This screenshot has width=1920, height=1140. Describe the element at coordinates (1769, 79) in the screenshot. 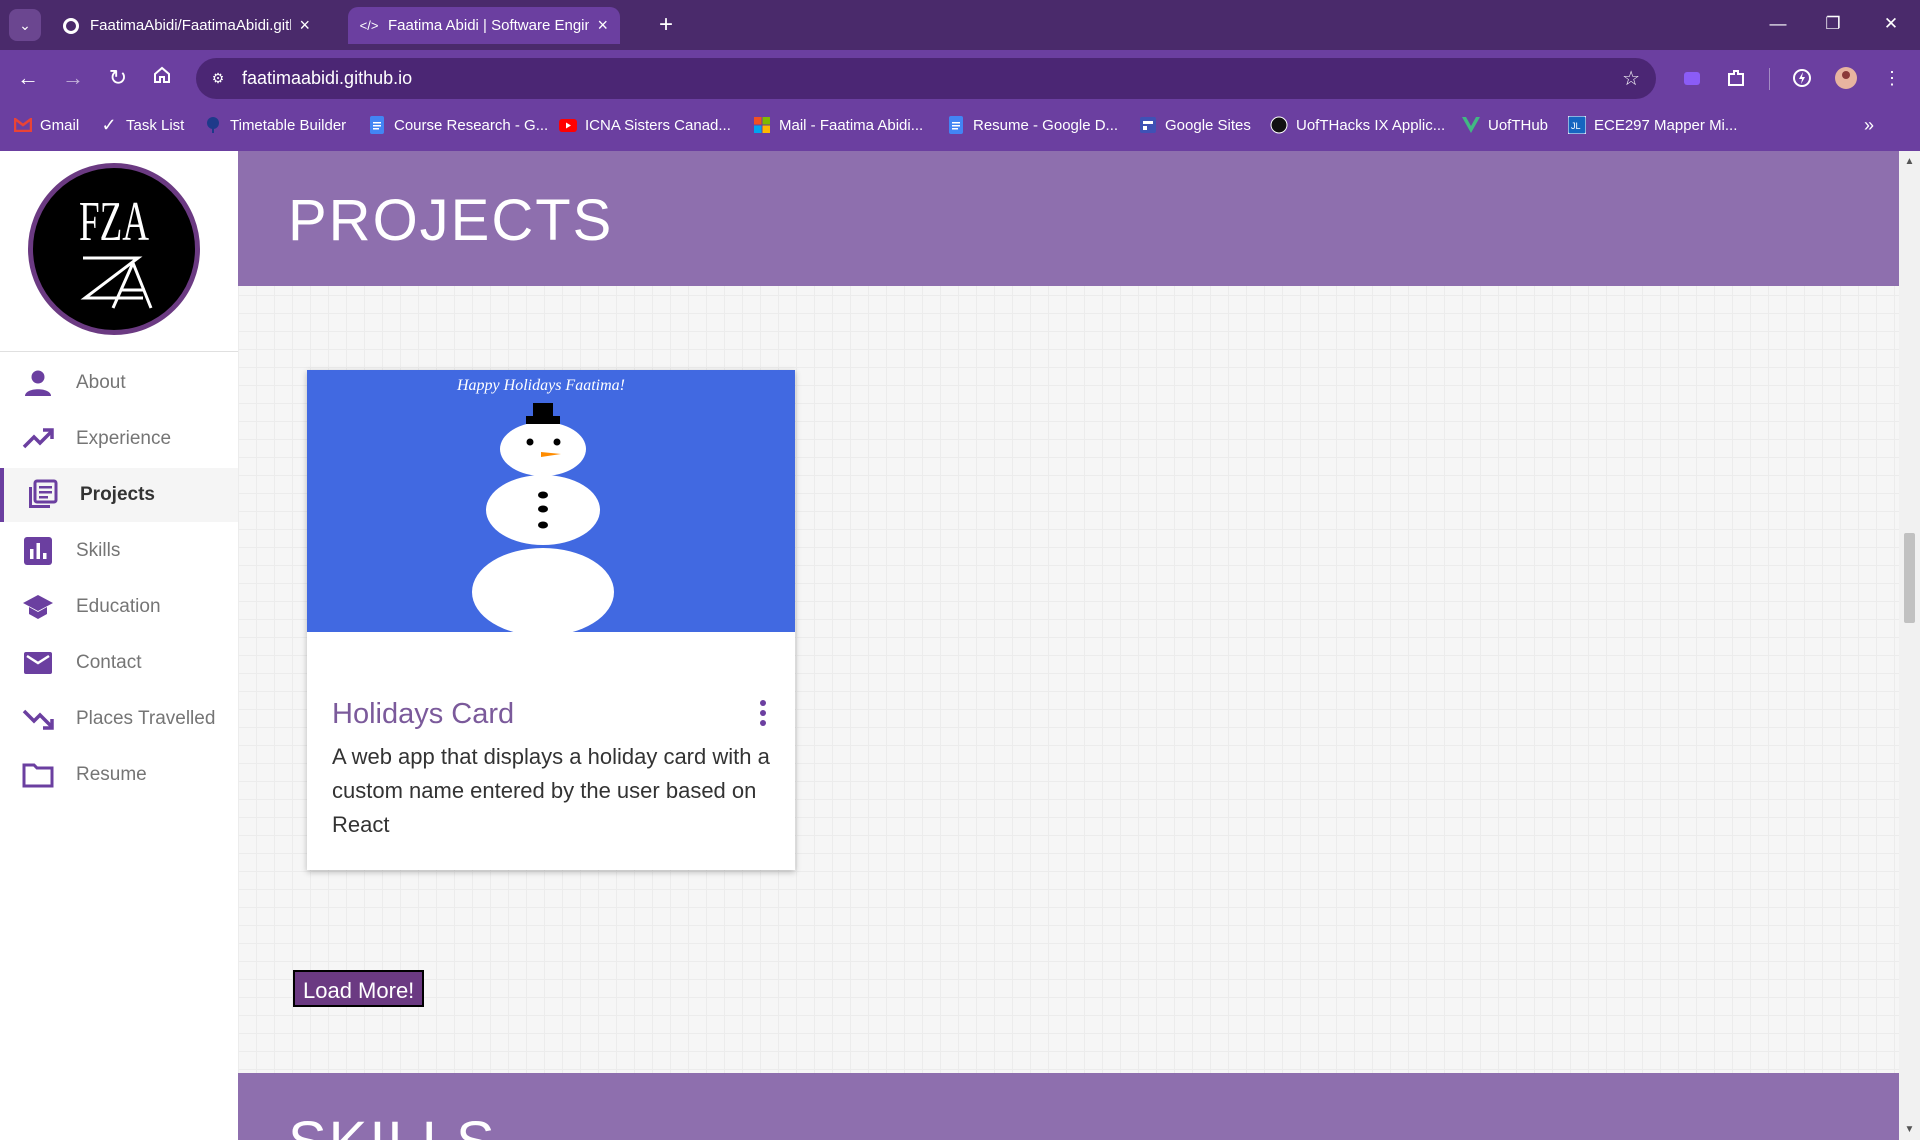

I see `toolbar-divider` at that location.